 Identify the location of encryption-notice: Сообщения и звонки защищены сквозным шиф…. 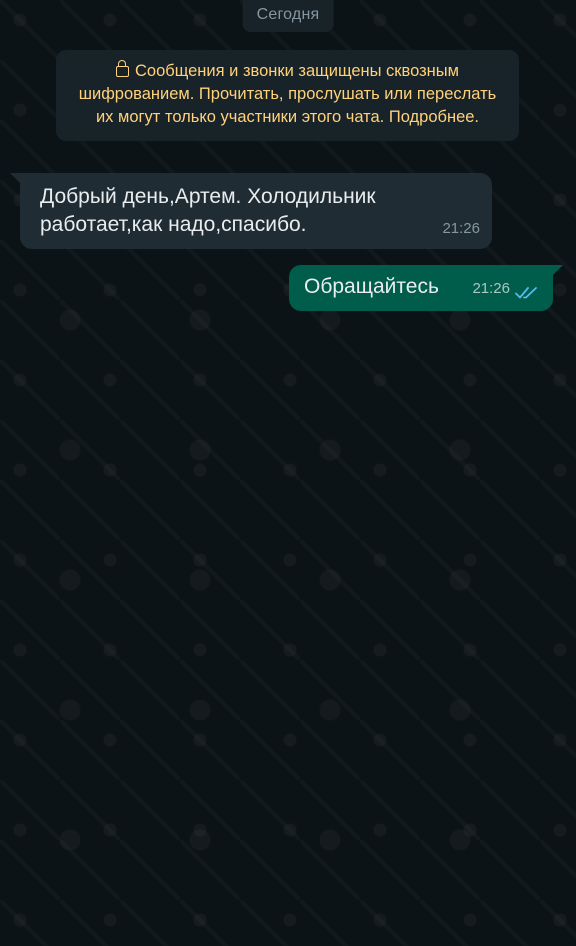
(287, 95).